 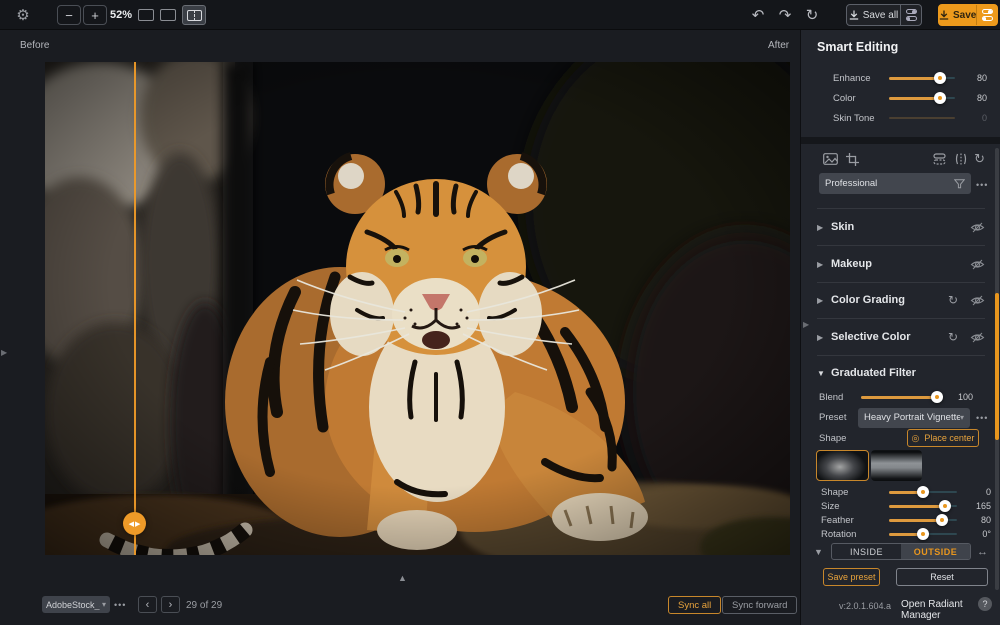 What do you see at coordinates (806, 324) in the screenshot?
I see `panel-collapse-arrow: ▶` at bounding box center [806, 324].